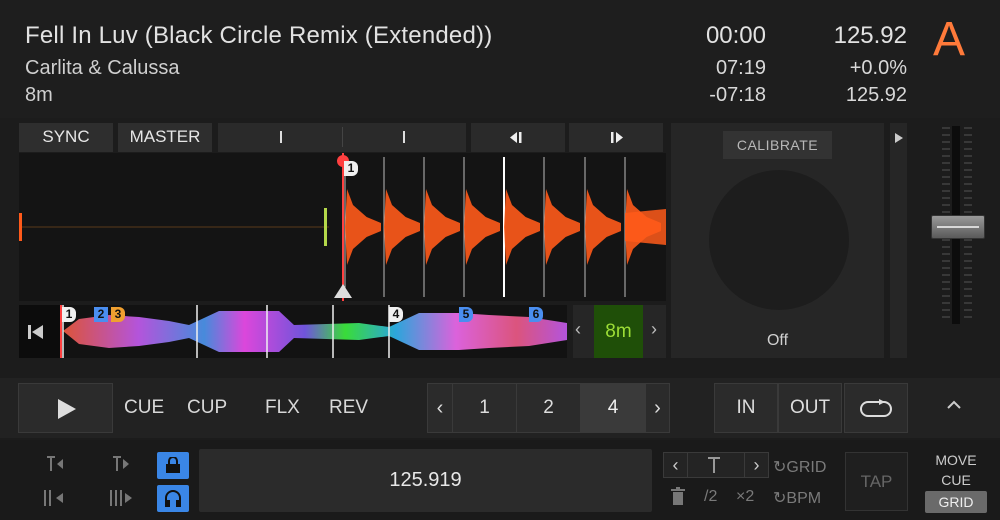 The width and height of the screenshot is (1000, 520). Describe the element at coordinates (165, 137) in the screenshot. I see `master-button: MASTER` at that location.